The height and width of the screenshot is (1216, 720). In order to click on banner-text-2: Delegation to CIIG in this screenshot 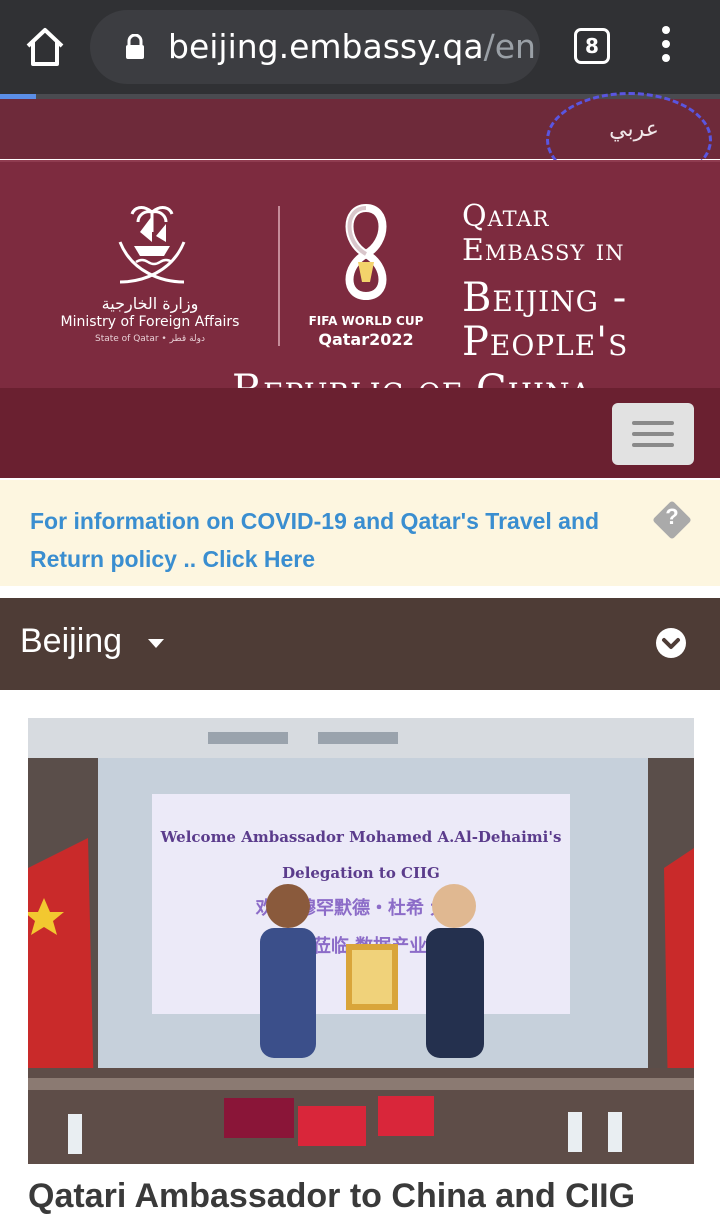, I will do `click(361, 873)`.